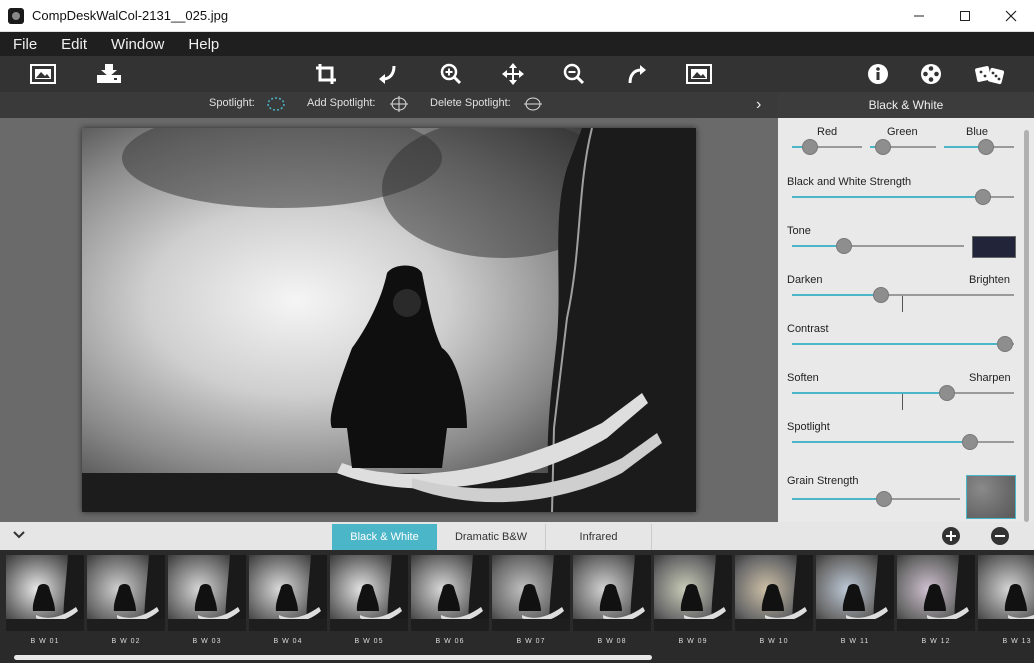  Describe the element at coordinates (884, 499) in the screenshot. I see `grain-knob` at that location.